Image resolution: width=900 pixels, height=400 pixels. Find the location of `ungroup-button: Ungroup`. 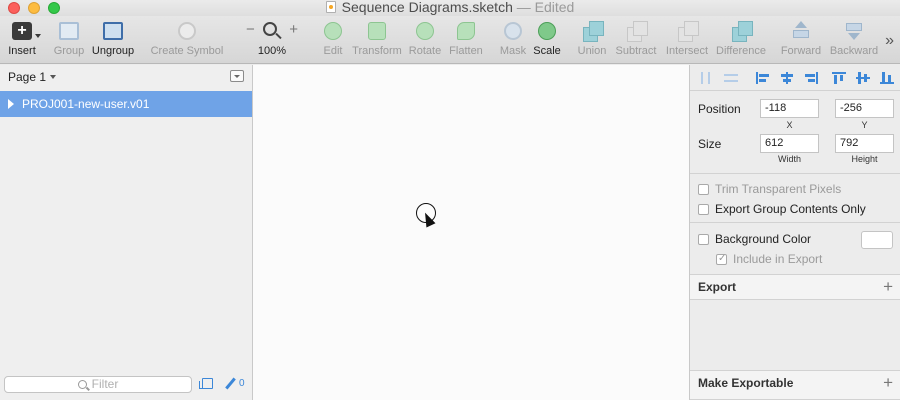

ungroup-button: Ungroup is located at coordinates (113, 38).